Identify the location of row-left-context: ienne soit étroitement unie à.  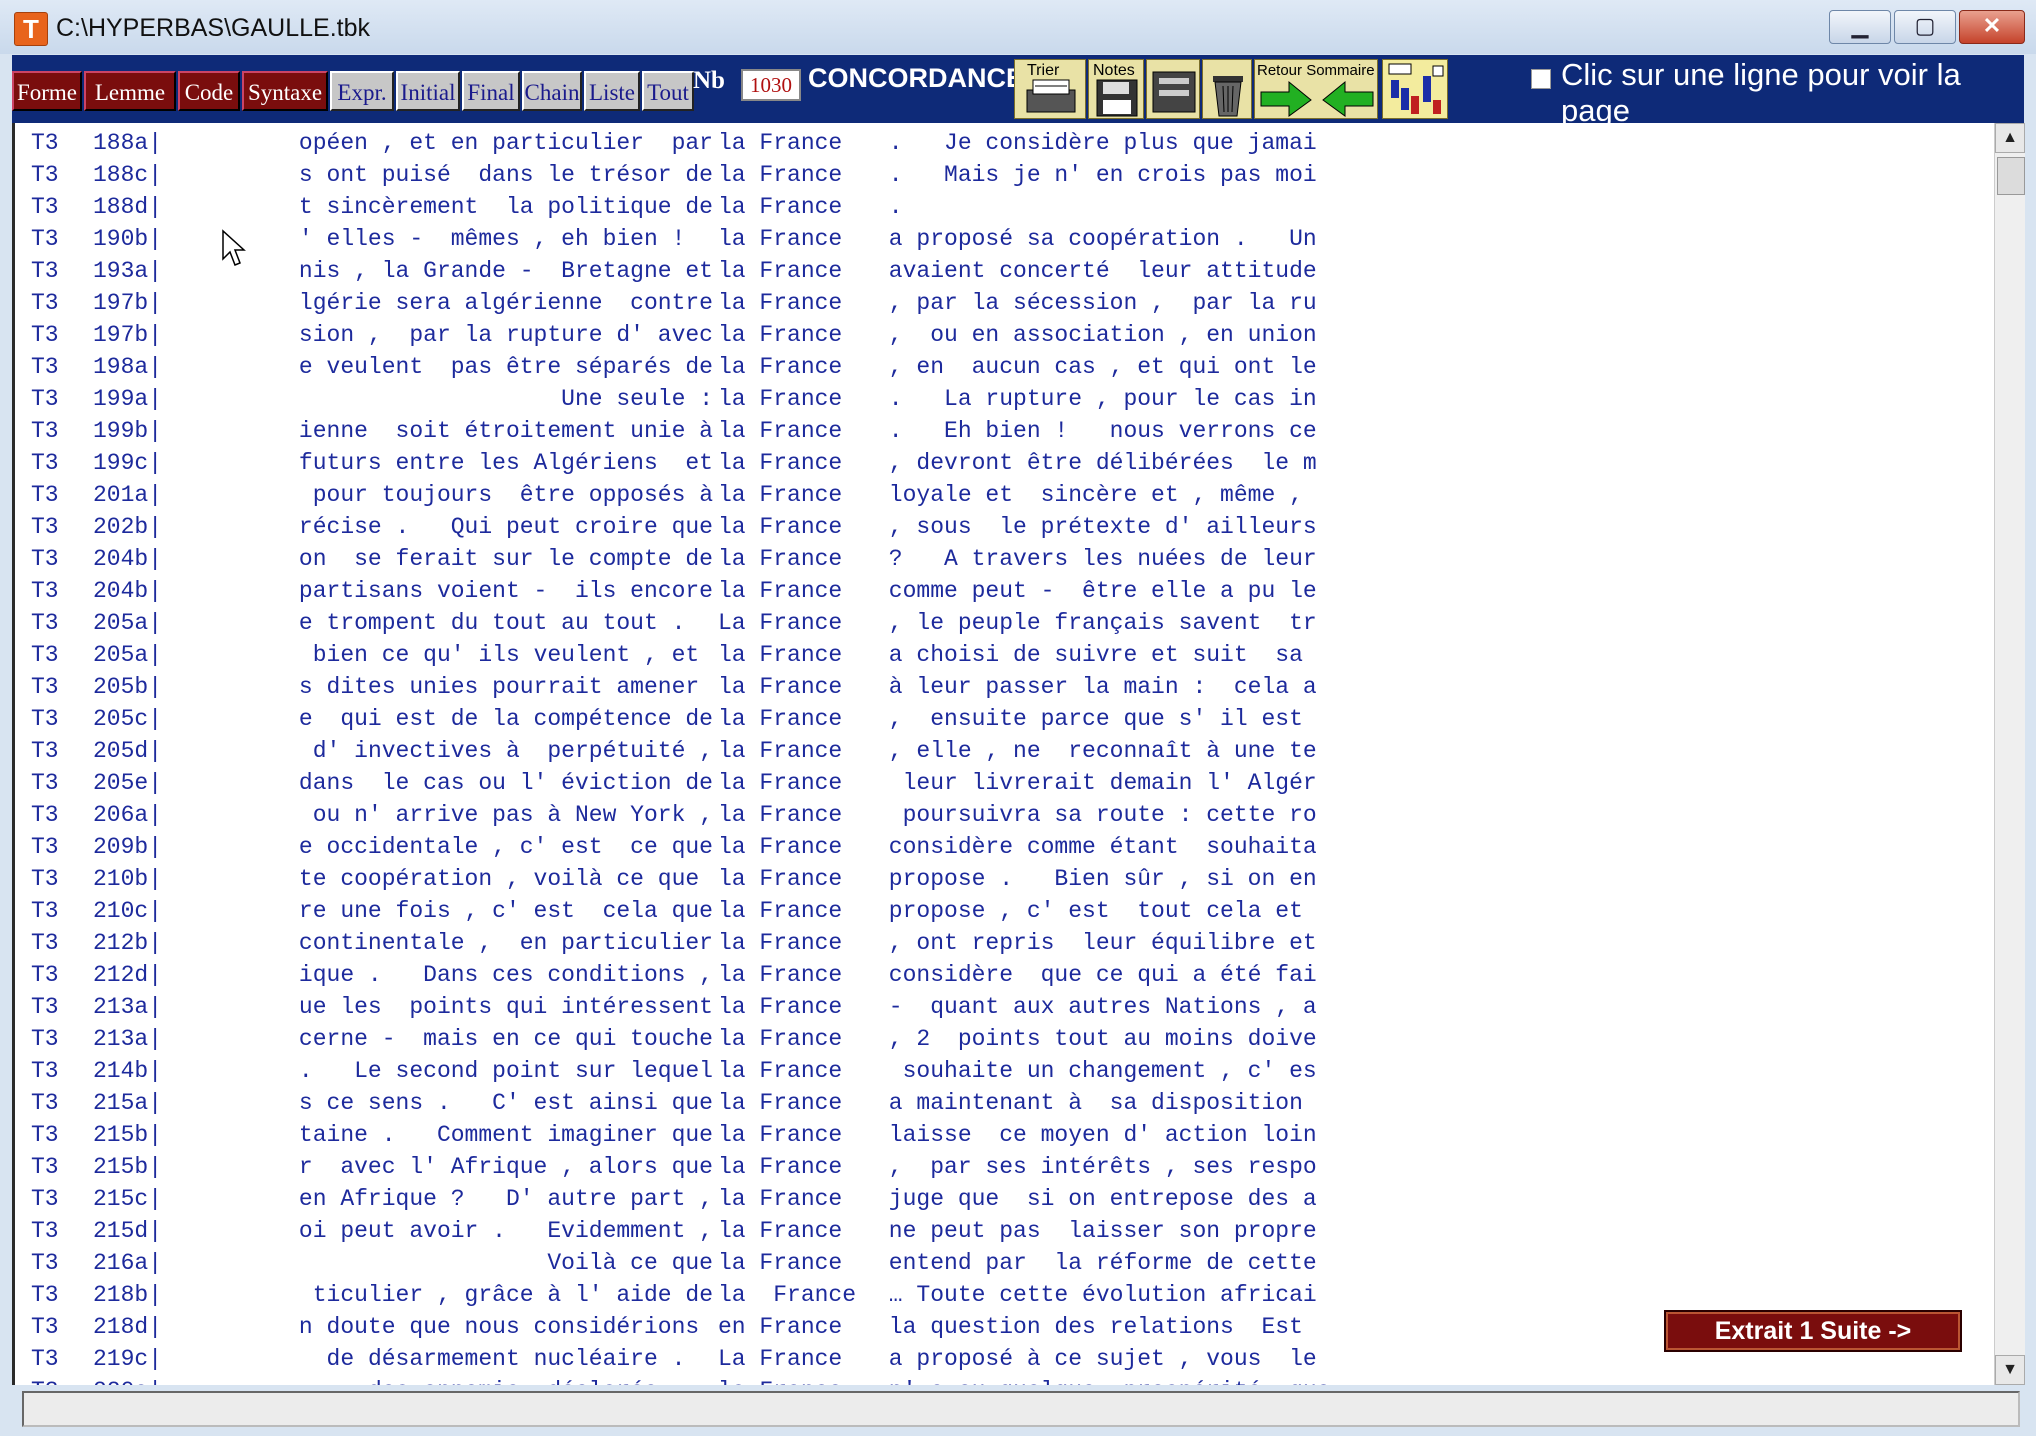
(505, 431).